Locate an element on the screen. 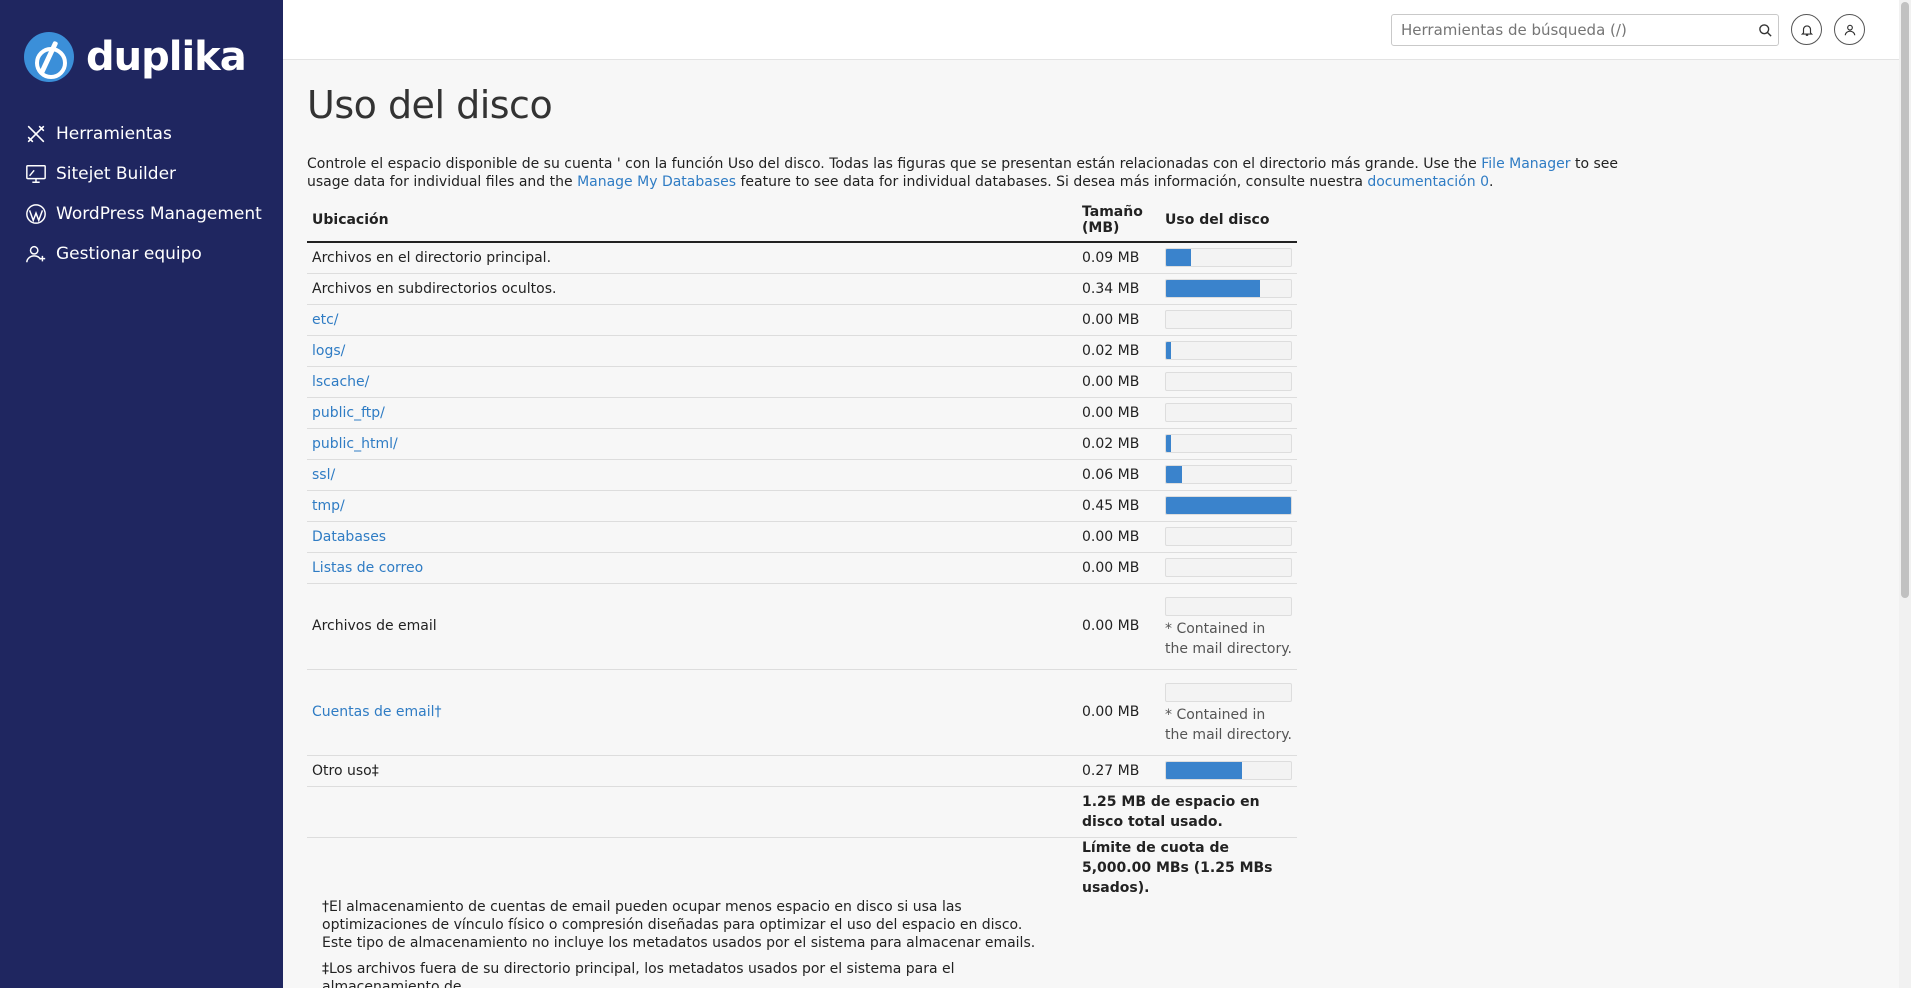 The height and width of the screenshot is (988, 1911). location-cell: public_ftp/ is located at coordinates (692, 413).